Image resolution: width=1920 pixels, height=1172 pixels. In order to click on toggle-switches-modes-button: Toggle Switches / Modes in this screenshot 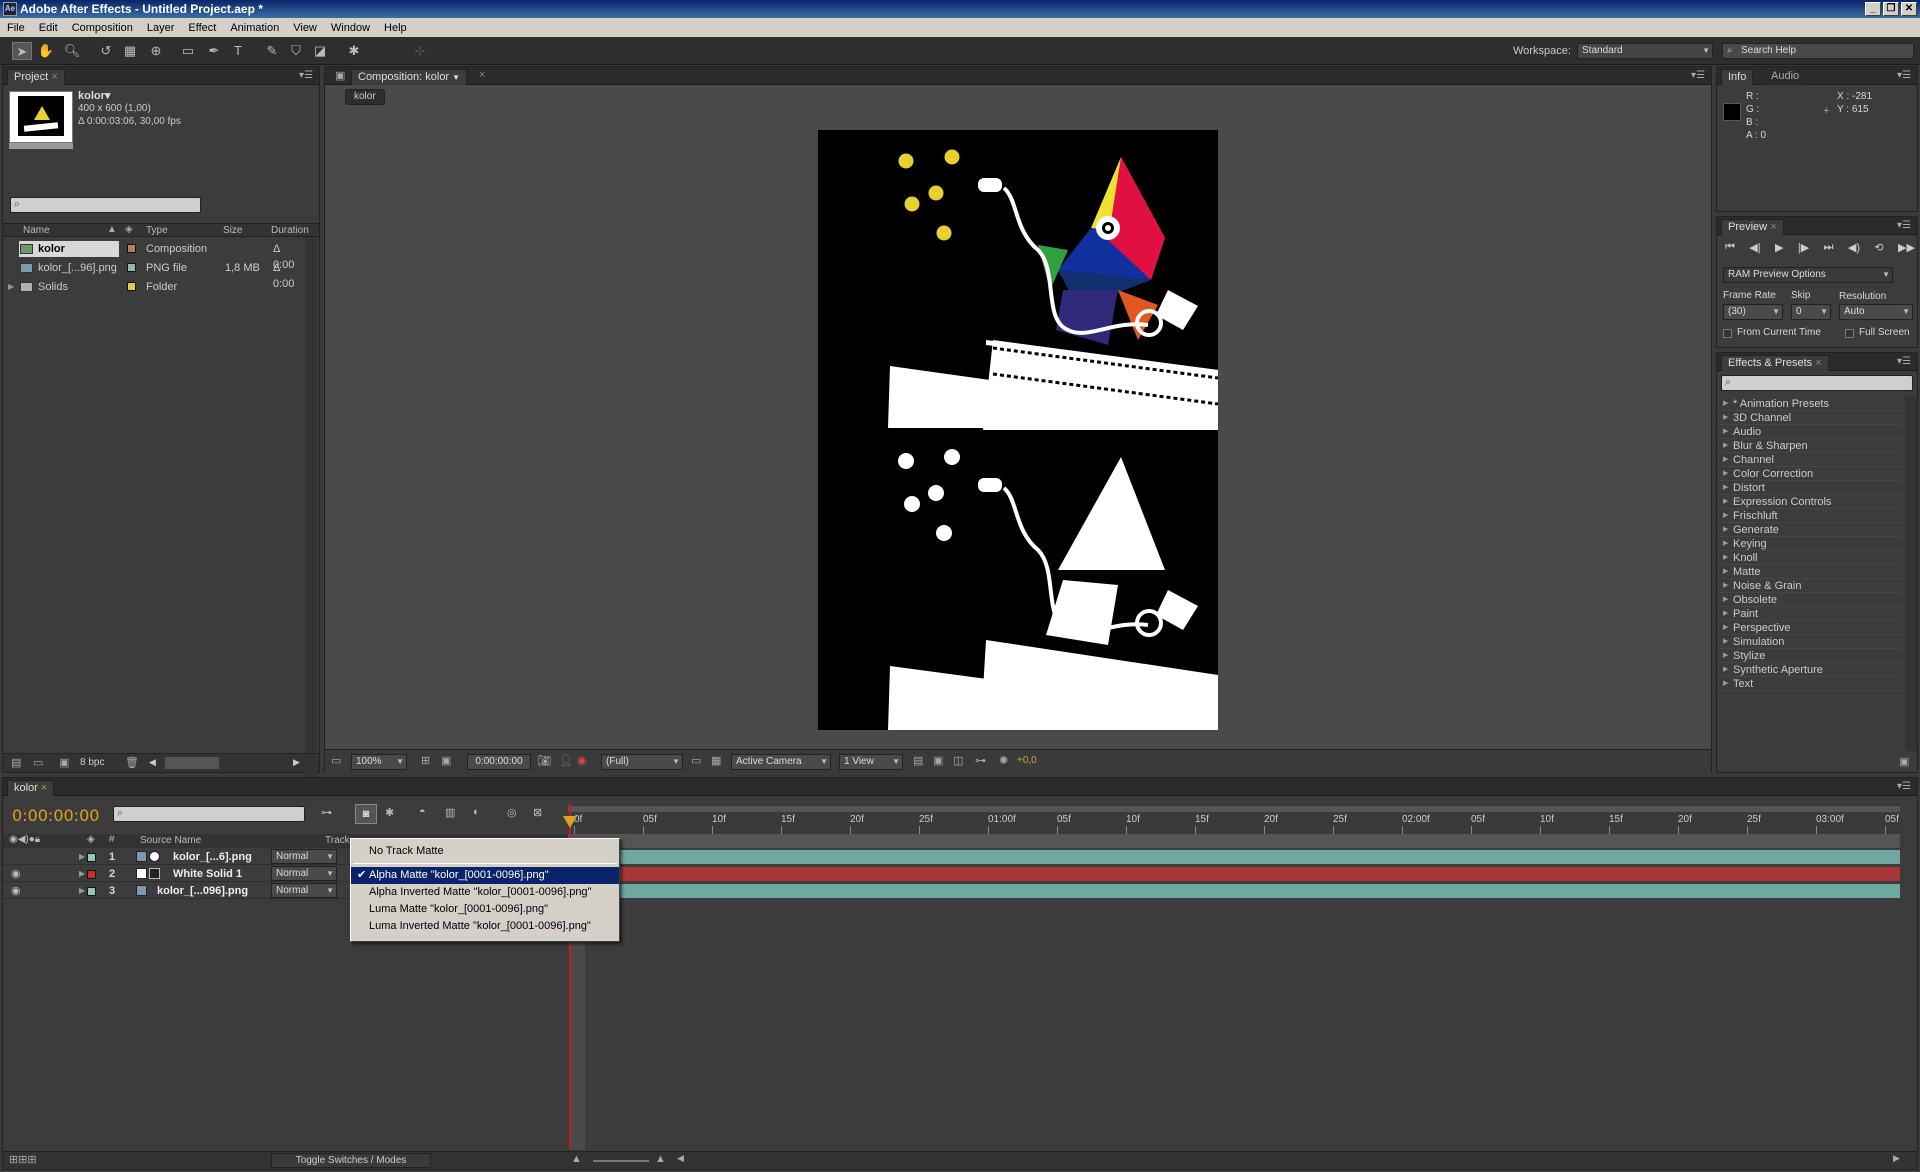, I will do `click(351, 1160)`.